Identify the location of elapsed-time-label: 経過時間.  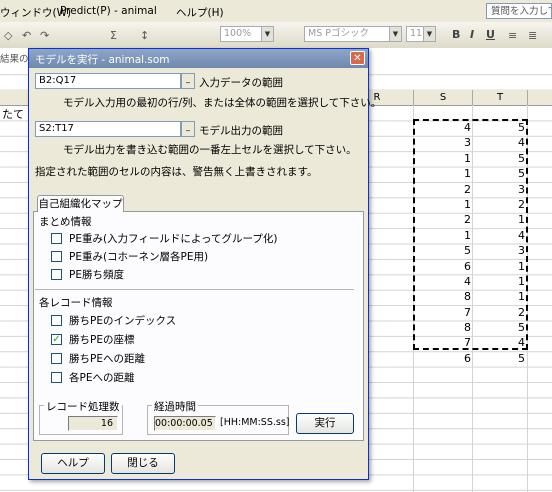
(175, 406).